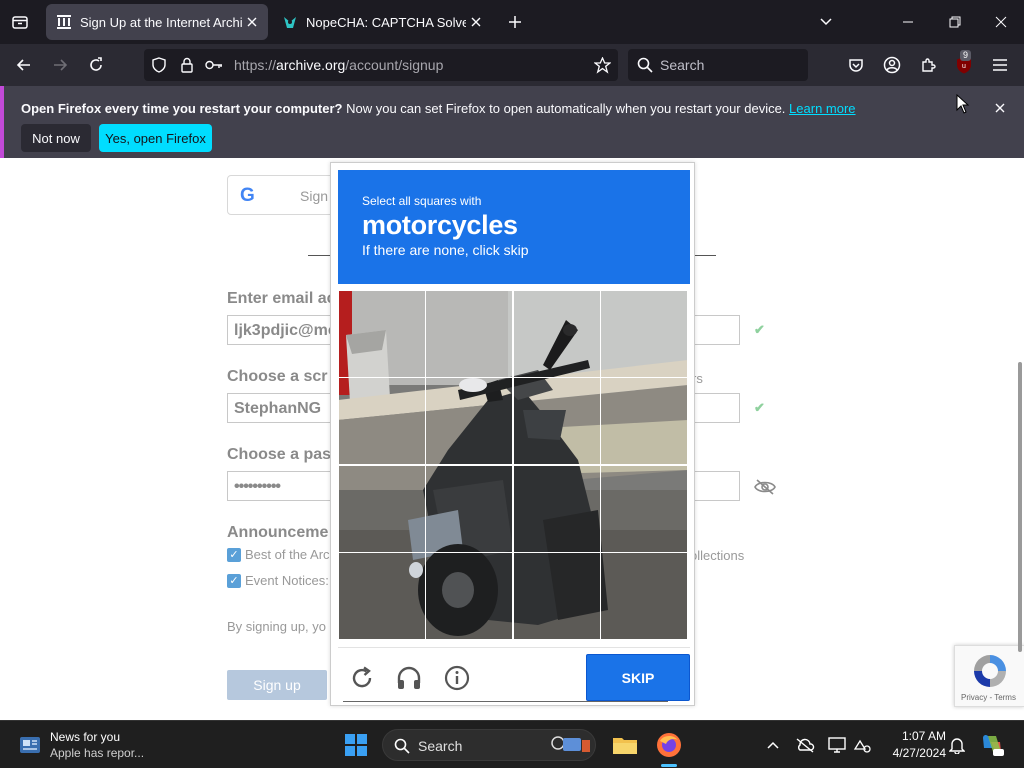  I want to click on display-button, so click(837, 745).